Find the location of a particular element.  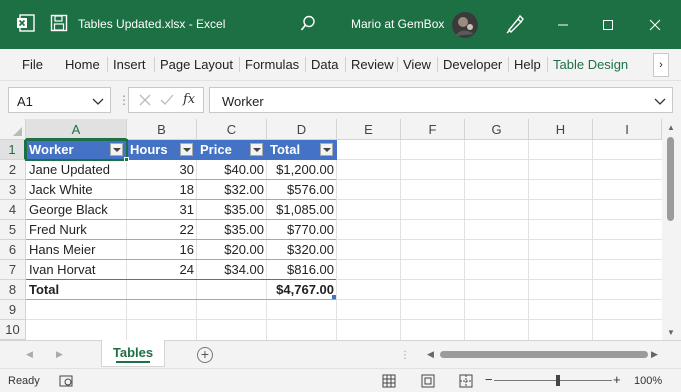

scroll-up-icon: ▲ is located at coordinates (671, 127).